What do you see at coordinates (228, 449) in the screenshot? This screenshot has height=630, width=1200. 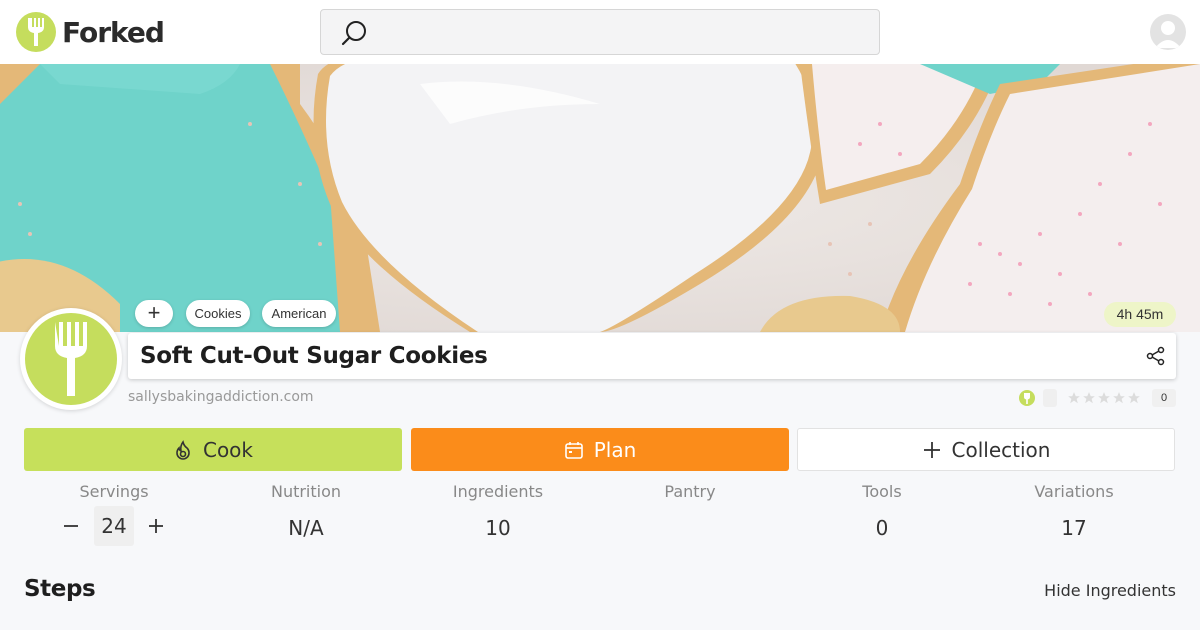 I see `cook-button-label: Cook` at bounding box center [228, 449].